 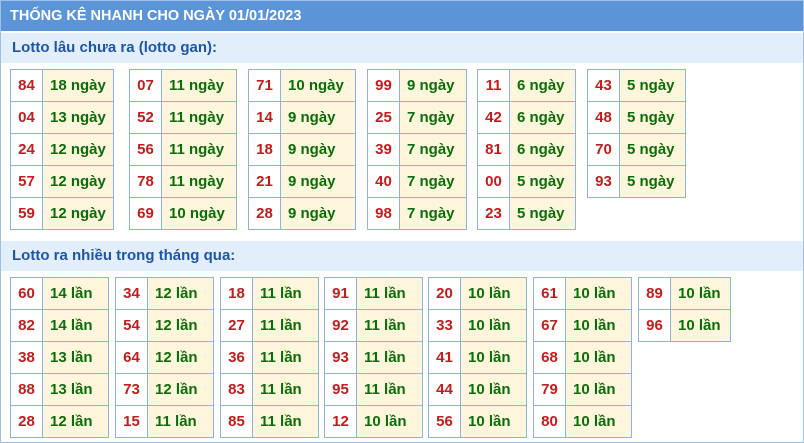 What do you see at coordinates (146, 181) in the screenshot?
I see `lotto-number: 78` at bounding box center [146, 181].